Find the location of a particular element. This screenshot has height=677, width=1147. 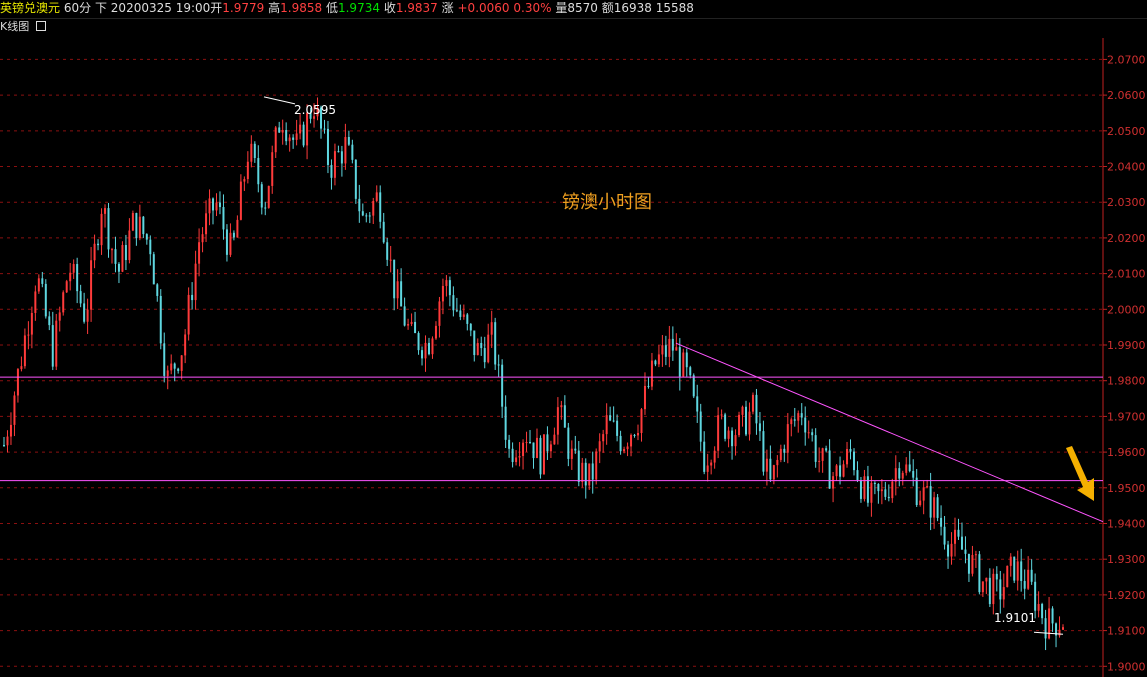

trend-line is located at coordinates (889, 432).